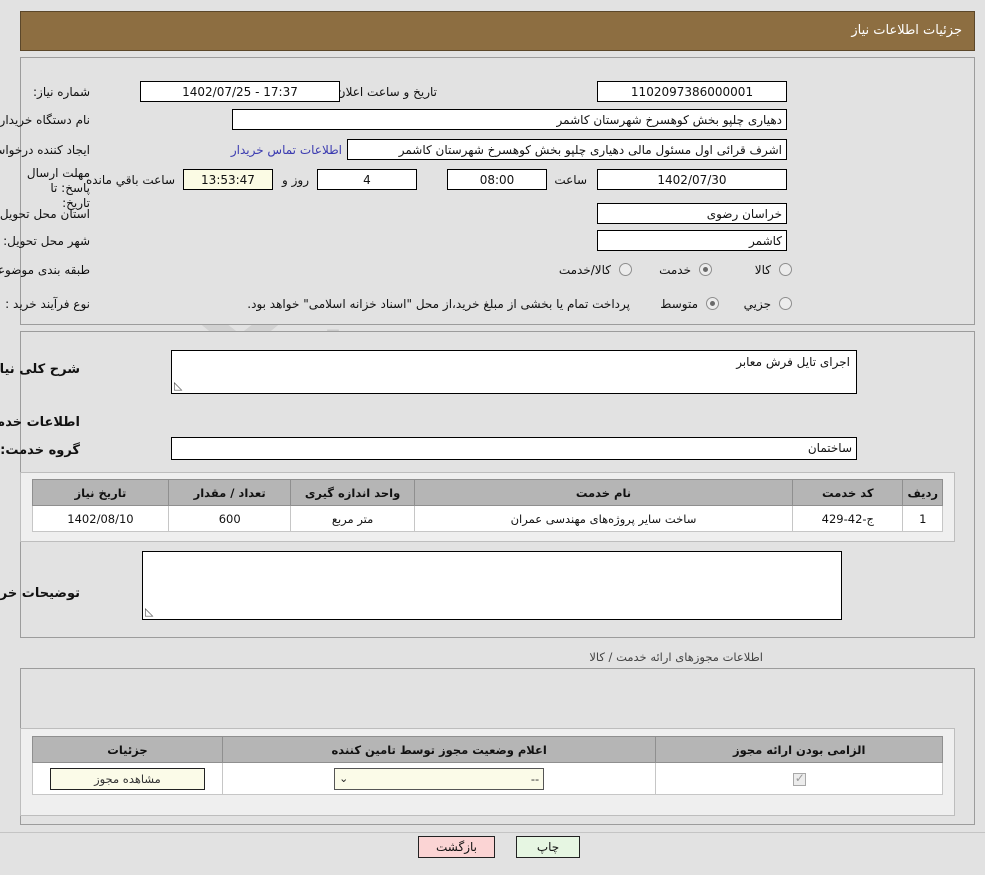  I want to click on view-permit-button: مشاهده مجوز, so click(127, 778).